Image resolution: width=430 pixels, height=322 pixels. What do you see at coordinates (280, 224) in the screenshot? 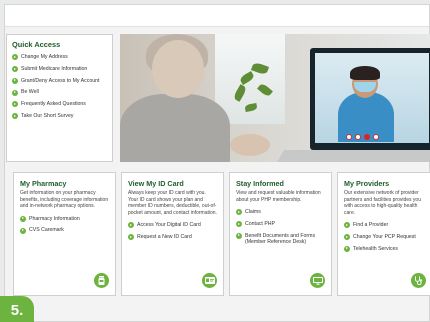
I see `link-contact-php: Contact PHP` at bounding box center [280, 224].